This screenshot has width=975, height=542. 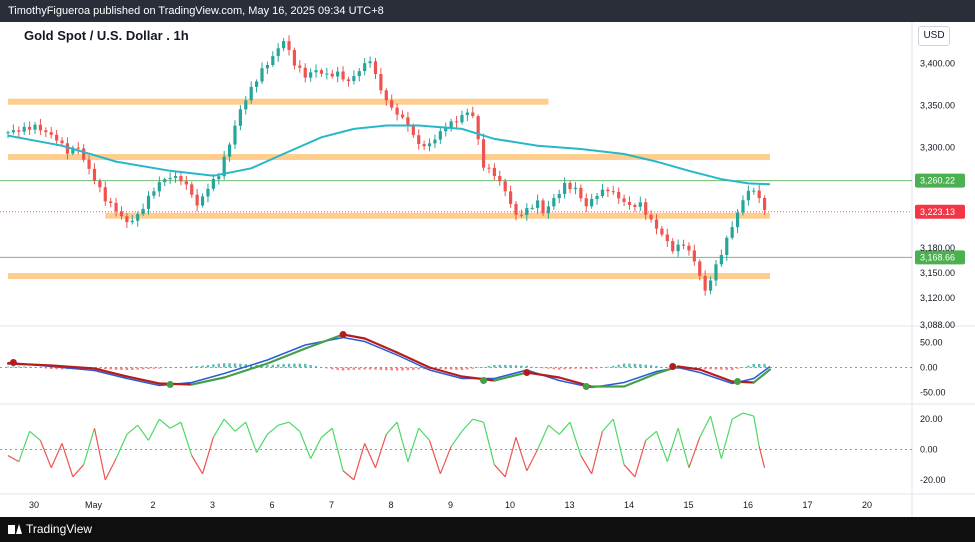 I want to click on x-tick-label: 8, so click(x=390, y=505).